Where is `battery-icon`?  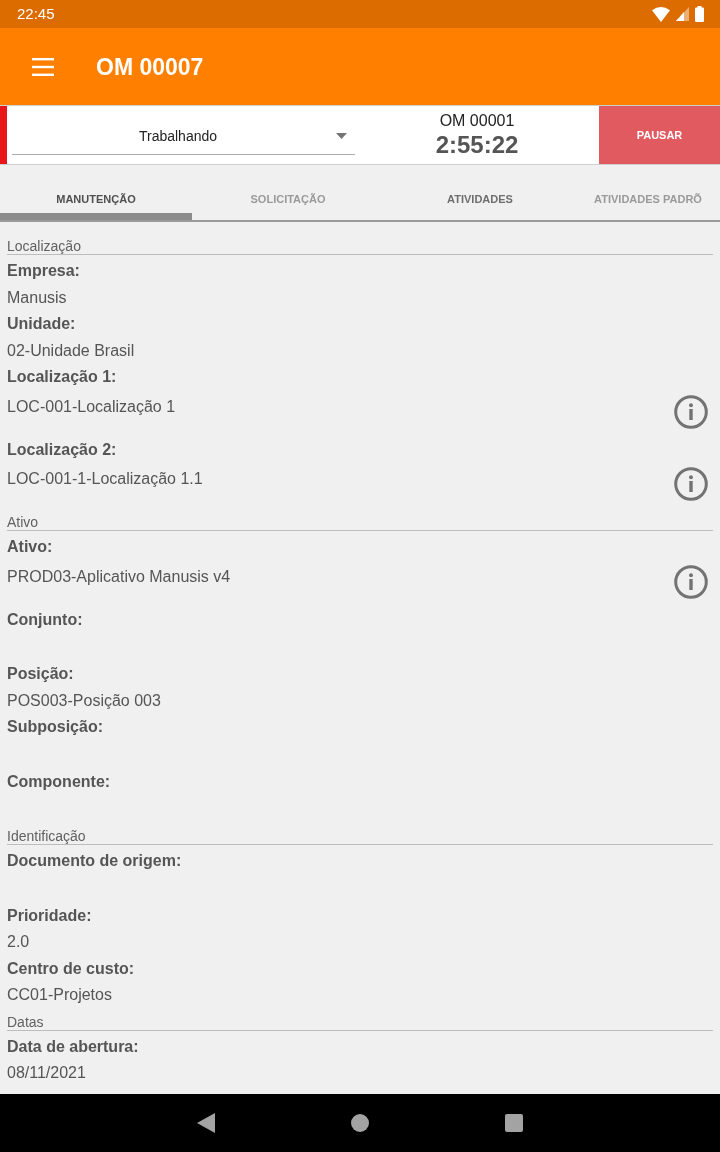 battery-icon is located at coordinates (699, 14).